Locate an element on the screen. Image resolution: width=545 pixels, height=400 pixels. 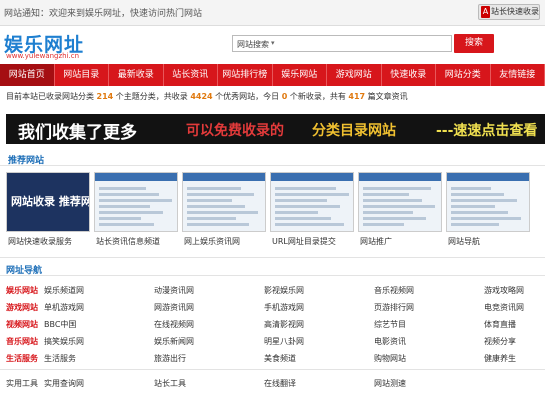
directory-link: 在线视频网 is located at coordinates (174, 324).